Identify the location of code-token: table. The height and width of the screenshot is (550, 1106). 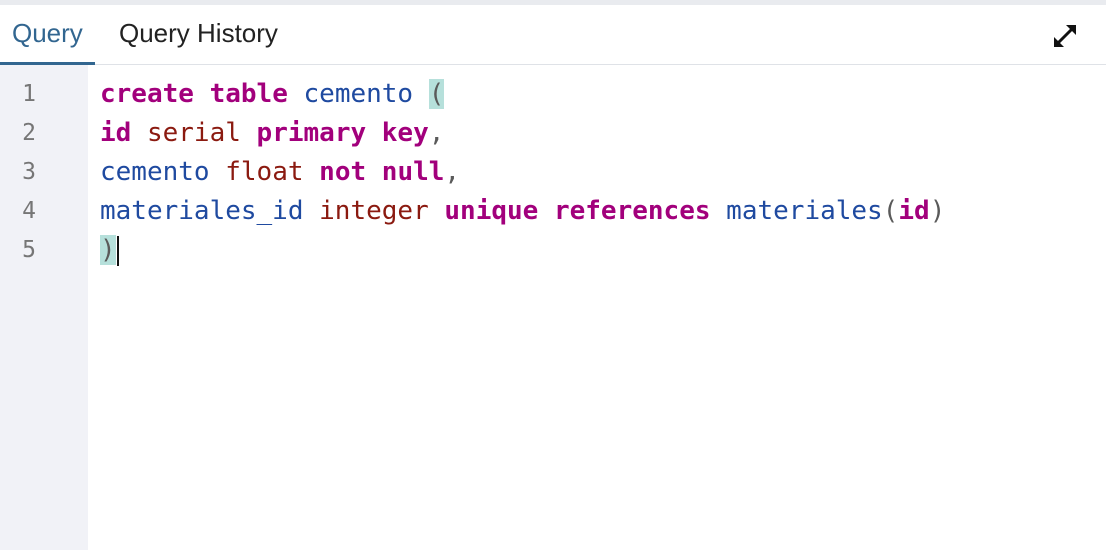
(248, 94).